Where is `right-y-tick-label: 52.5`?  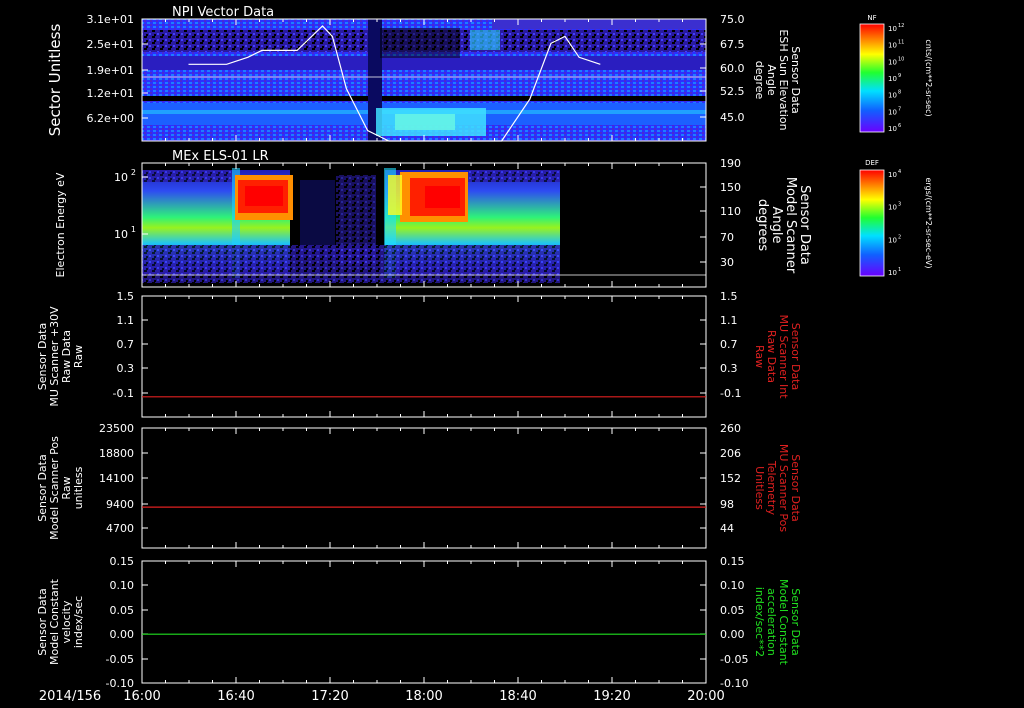 right-y-tick-label: 52.5 is located at coordinates (732, 91).